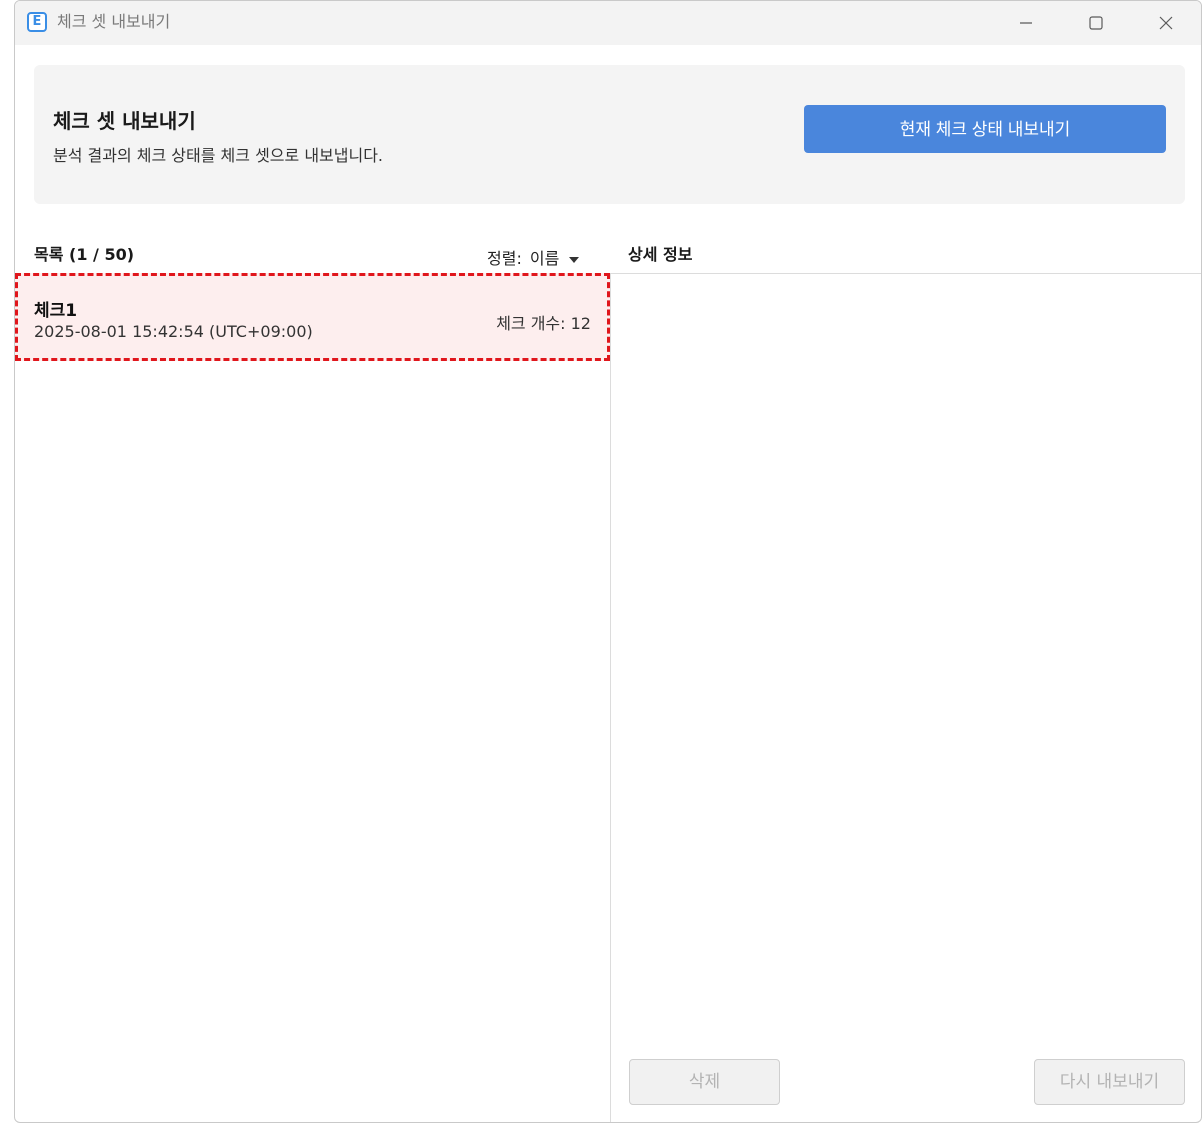  I want to click on app-logo-icon: E, so click(37, 22).